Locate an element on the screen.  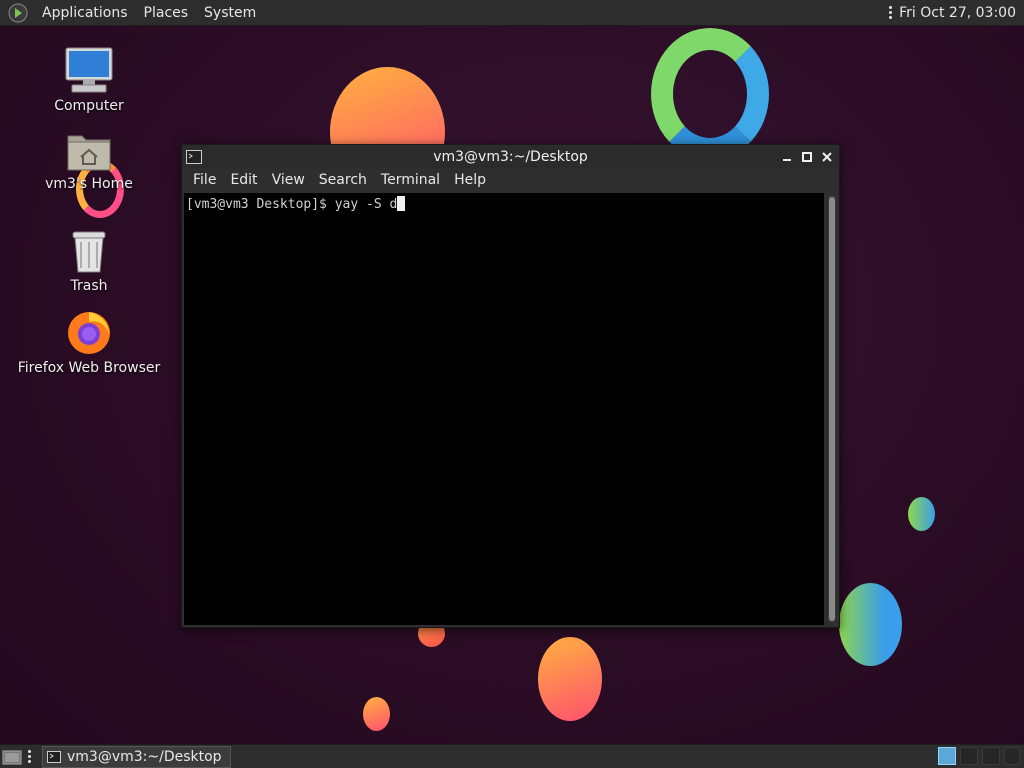
taskbar-item-label: vm3@vm3:~/Desktop is located at coordinates (144, 756).